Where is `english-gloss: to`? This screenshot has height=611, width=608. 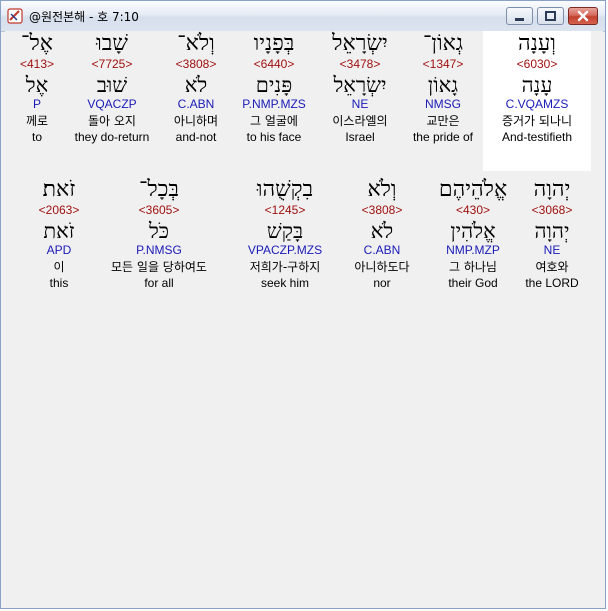
english-gloss: to is located at coordinates (36, 137).